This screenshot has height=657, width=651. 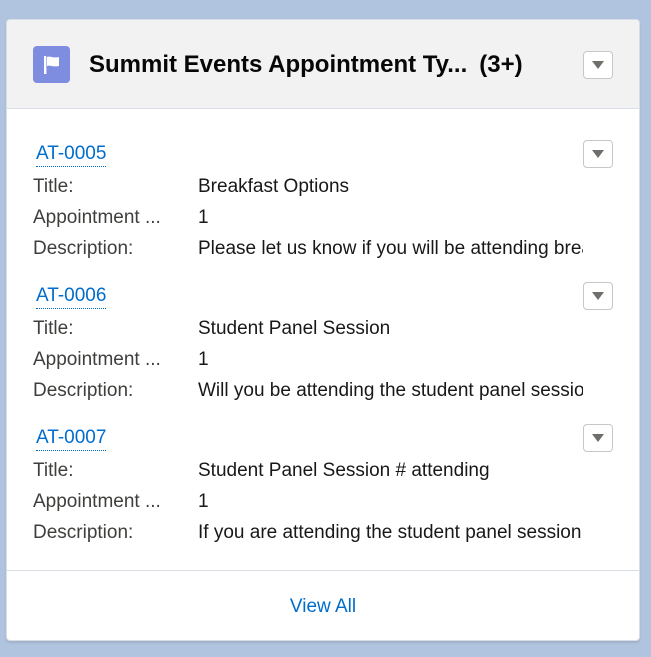 What do you see at coordinates (71, 438) in the screenshot?
I see `record-link: AT-0007` at bounding box center [71, 438].